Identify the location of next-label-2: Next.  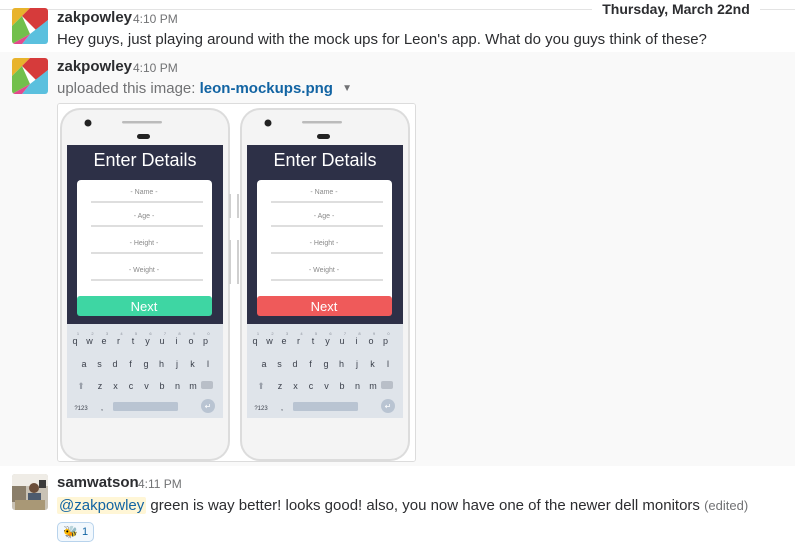
(324, 306).